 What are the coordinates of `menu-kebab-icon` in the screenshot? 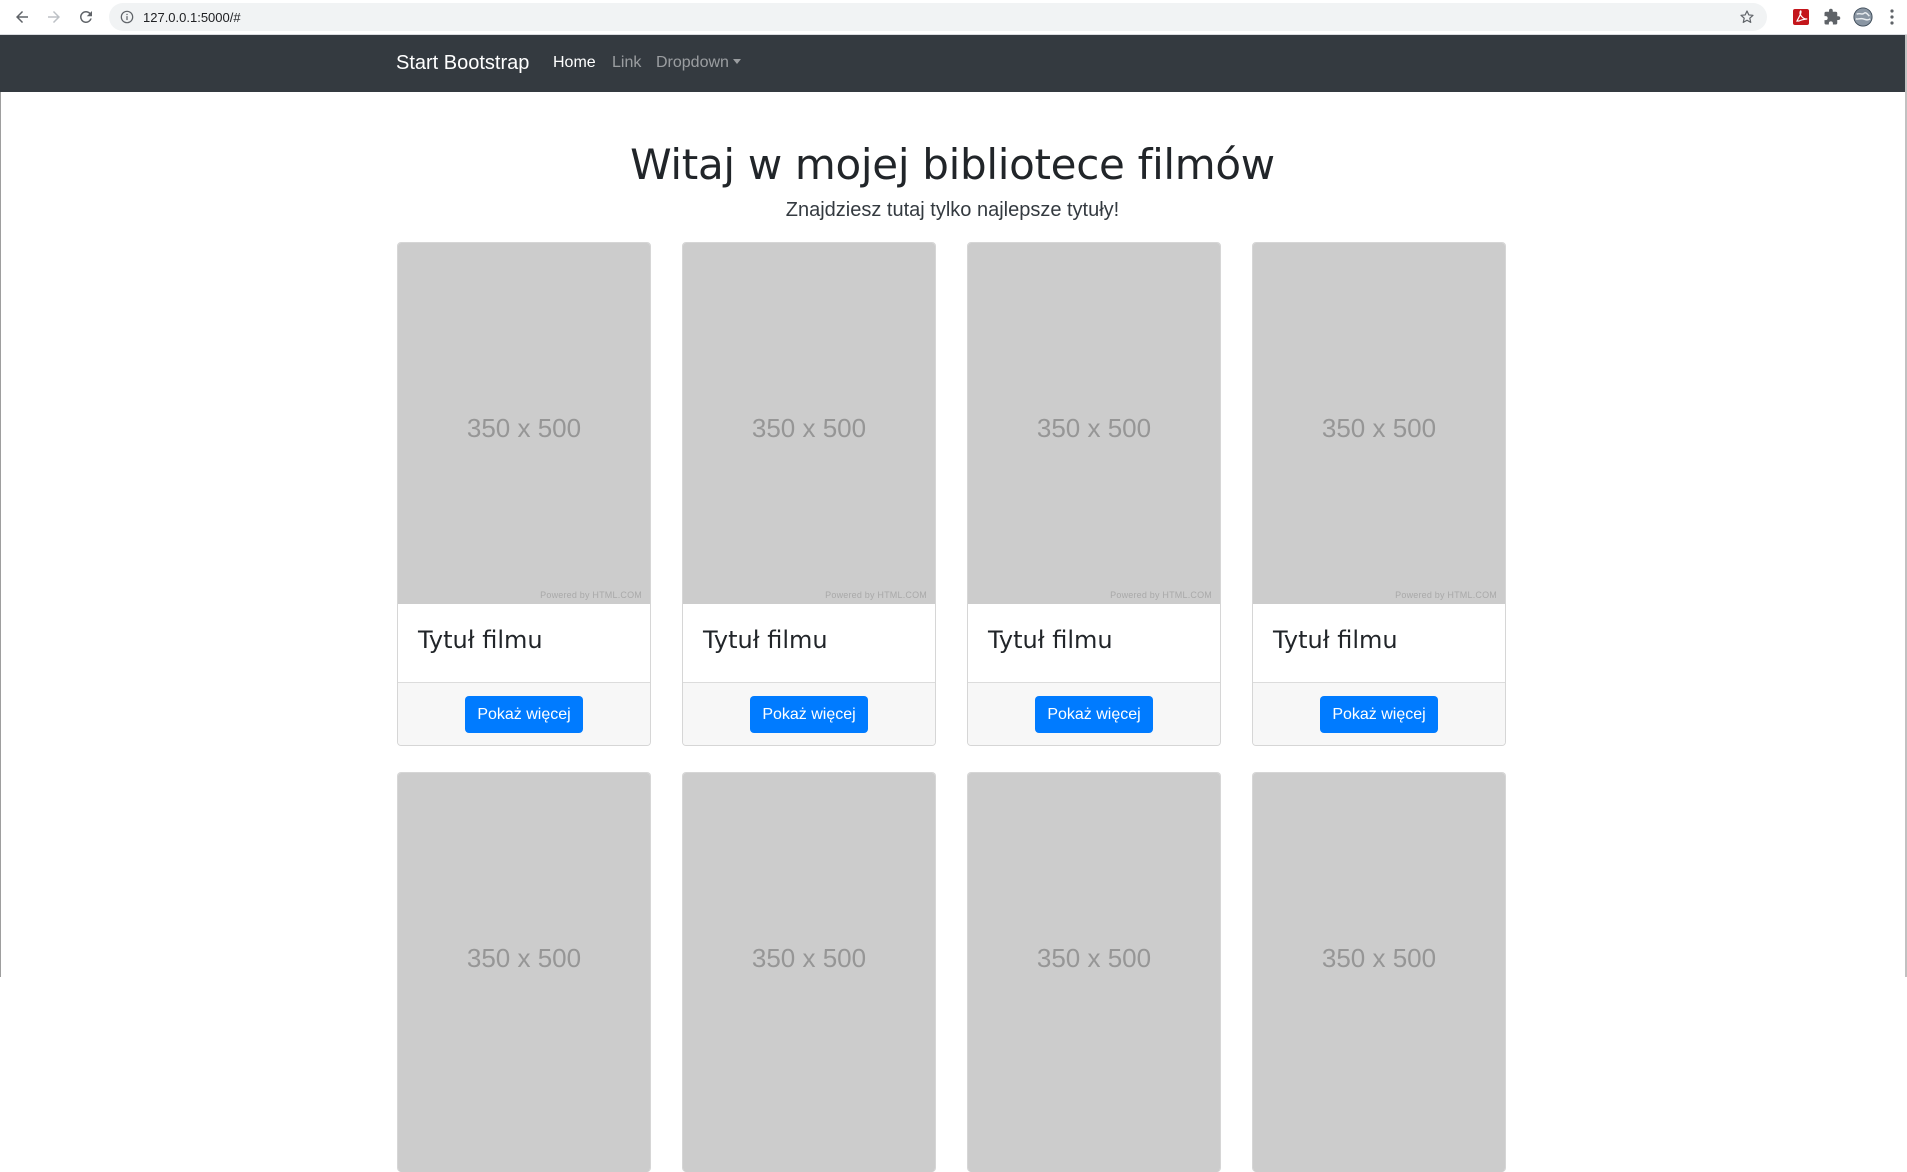 It's located at (1892, 17).